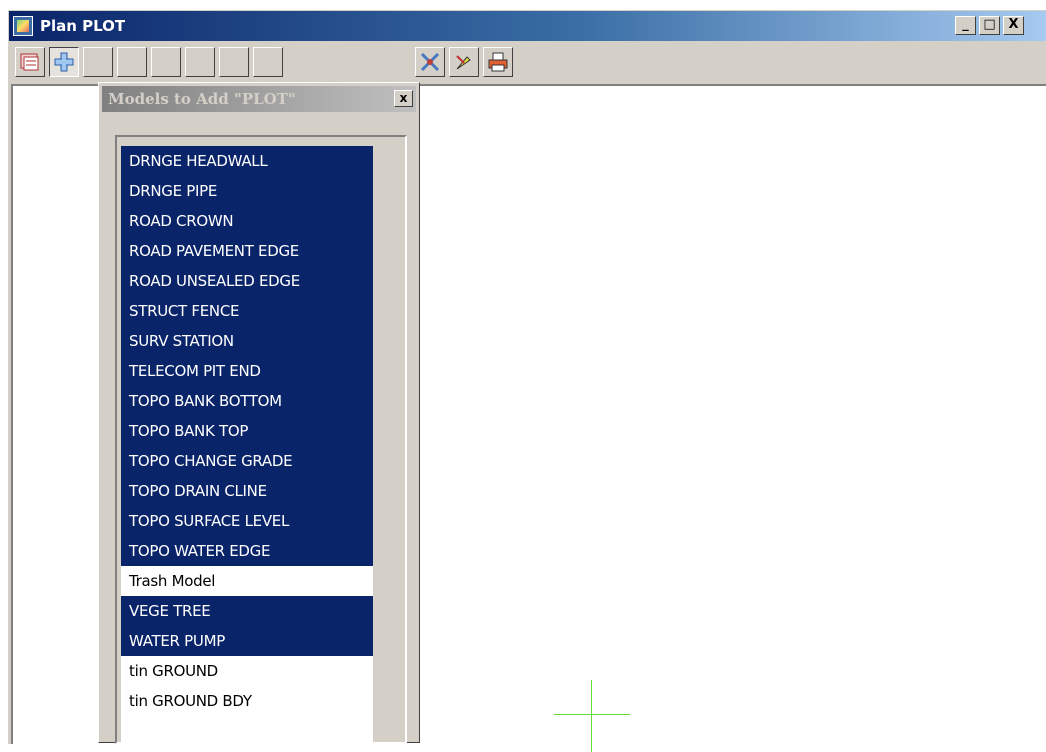 The image size is (1046, 752). Describe the element at coordinates (247, 671) in the screenshot. I see `list-item: tin GROUND` at that location.